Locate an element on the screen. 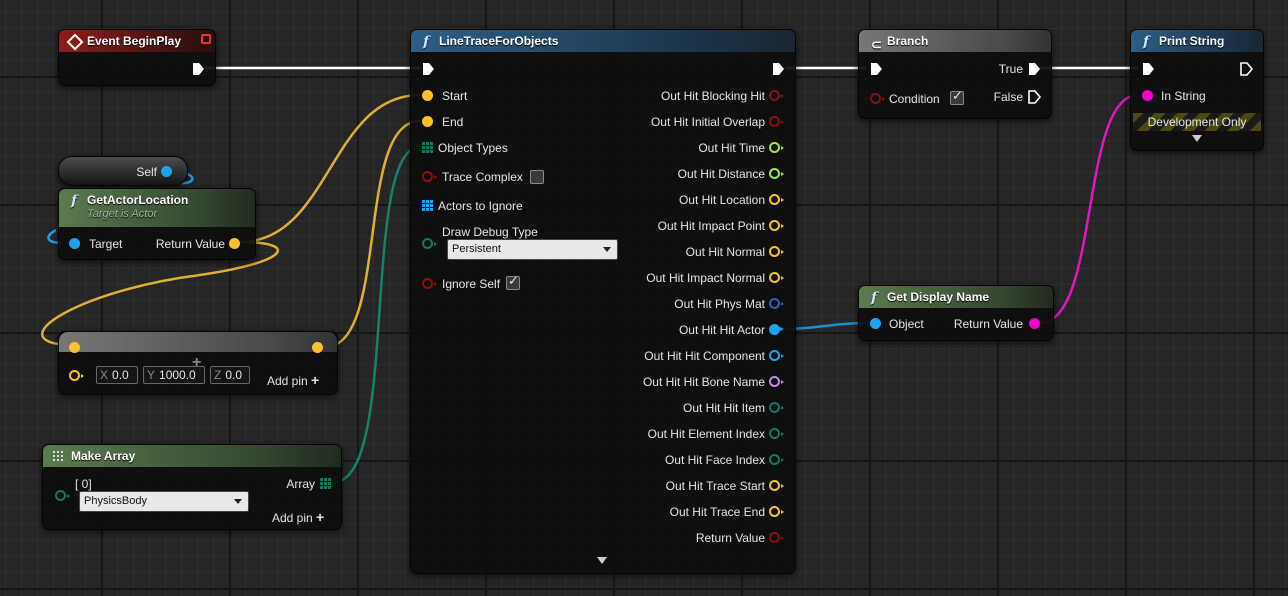 The image size is (1288, 596). self-node: Self is located at coordinates (123, 171).